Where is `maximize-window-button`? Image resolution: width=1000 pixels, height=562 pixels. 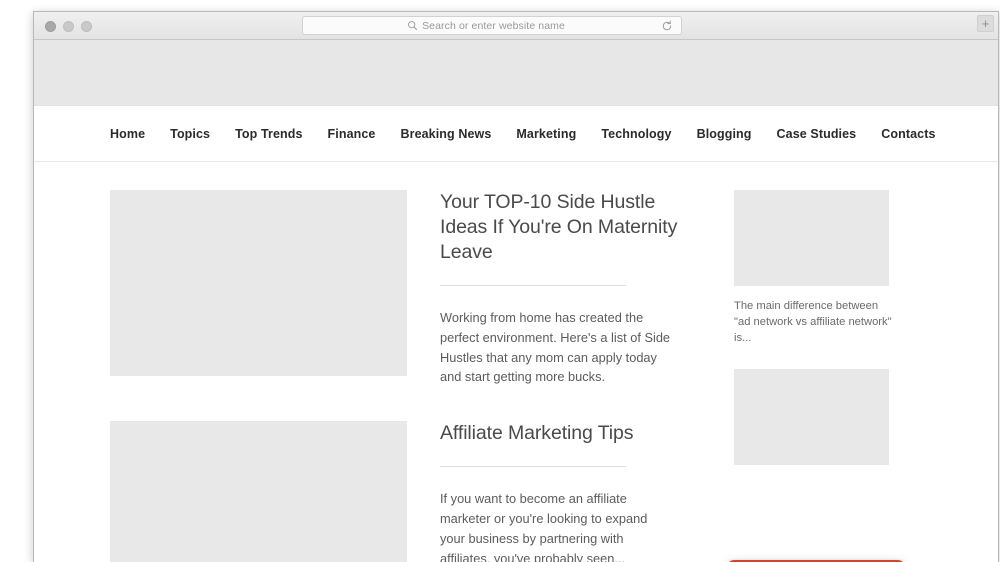 maximize-window-button is located at coordinates (86, 26).